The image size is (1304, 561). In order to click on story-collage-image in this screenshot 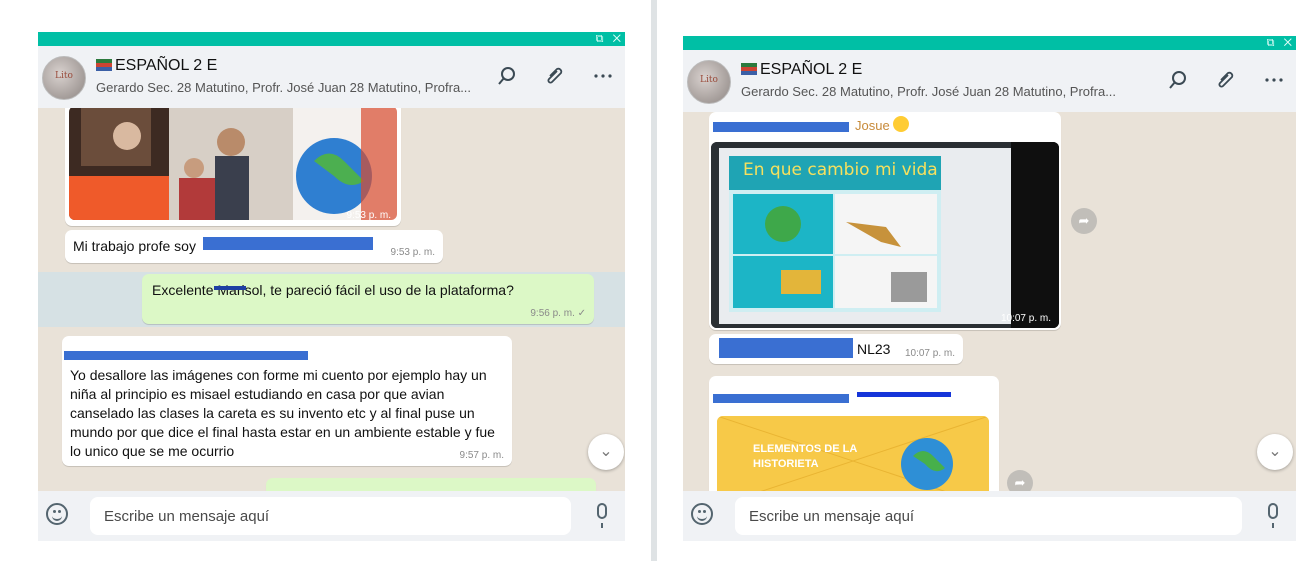, I will do `click(233, 164)`.